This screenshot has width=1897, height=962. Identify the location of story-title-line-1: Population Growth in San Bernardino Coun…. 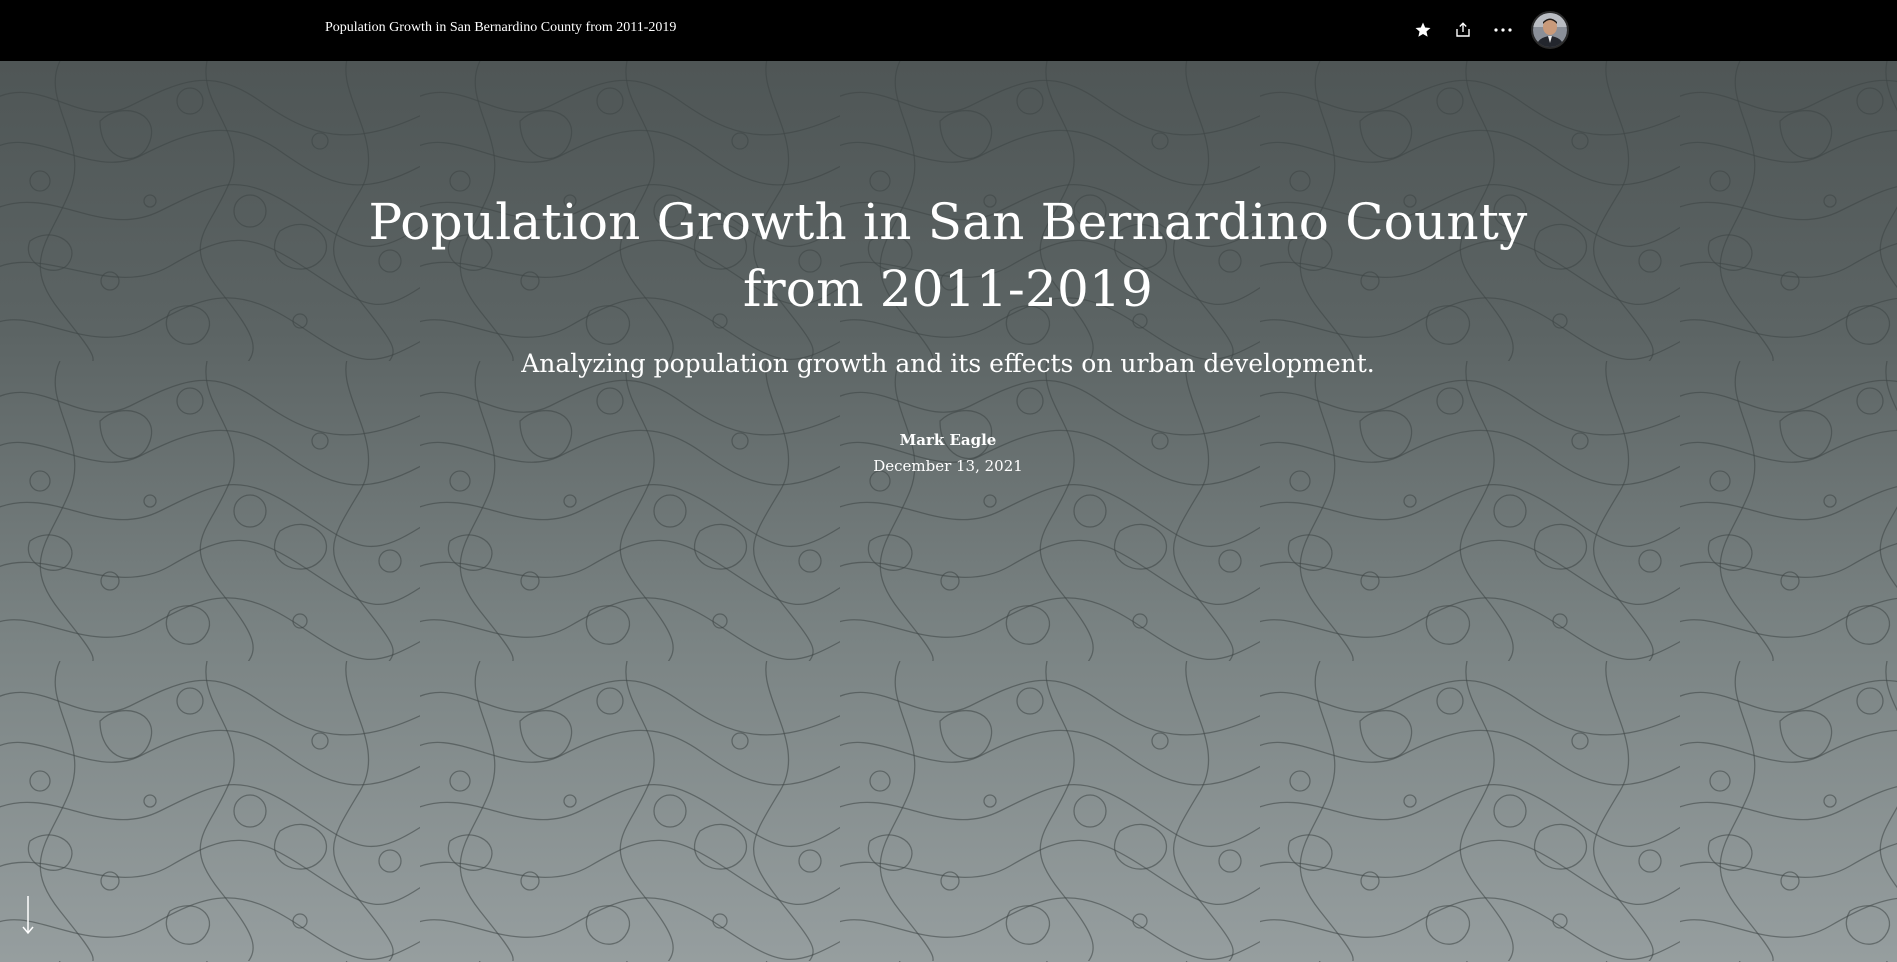
(948, 222).